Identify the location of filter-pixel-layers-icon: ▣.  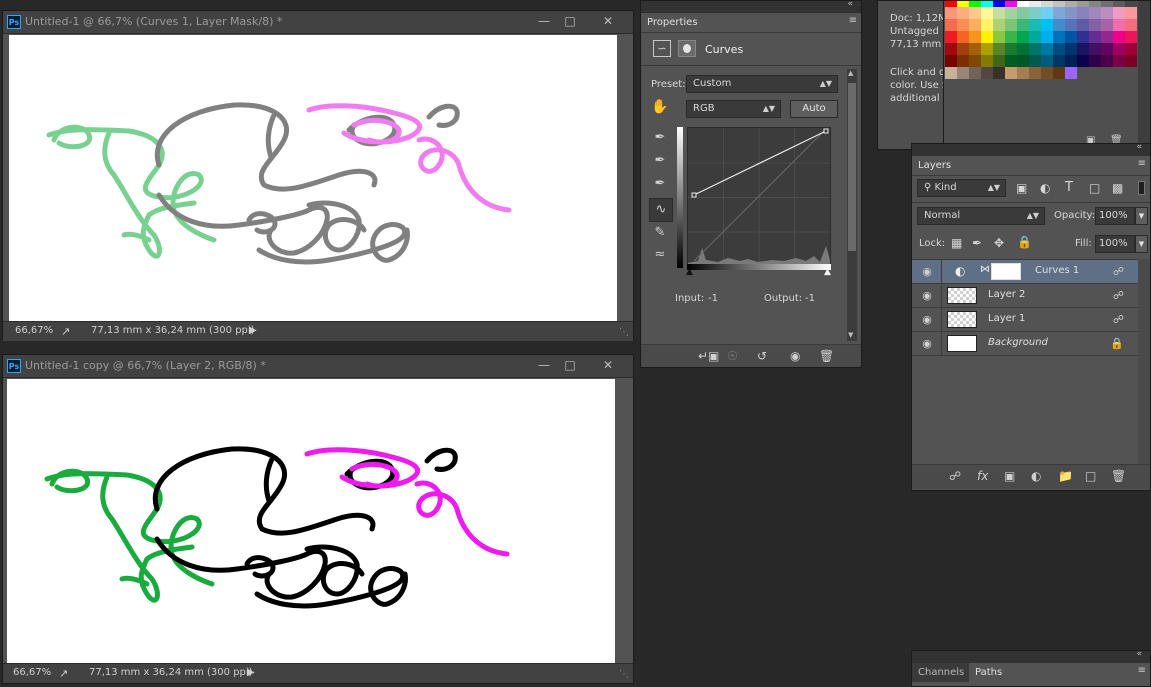
(1021, 188).